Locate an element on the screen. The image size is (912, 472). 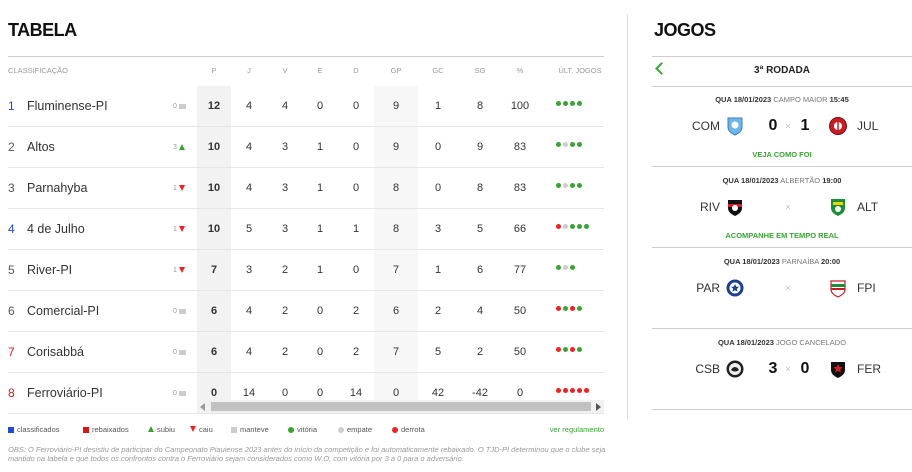
legend-label: derrota is located at coordinates (413, 429).